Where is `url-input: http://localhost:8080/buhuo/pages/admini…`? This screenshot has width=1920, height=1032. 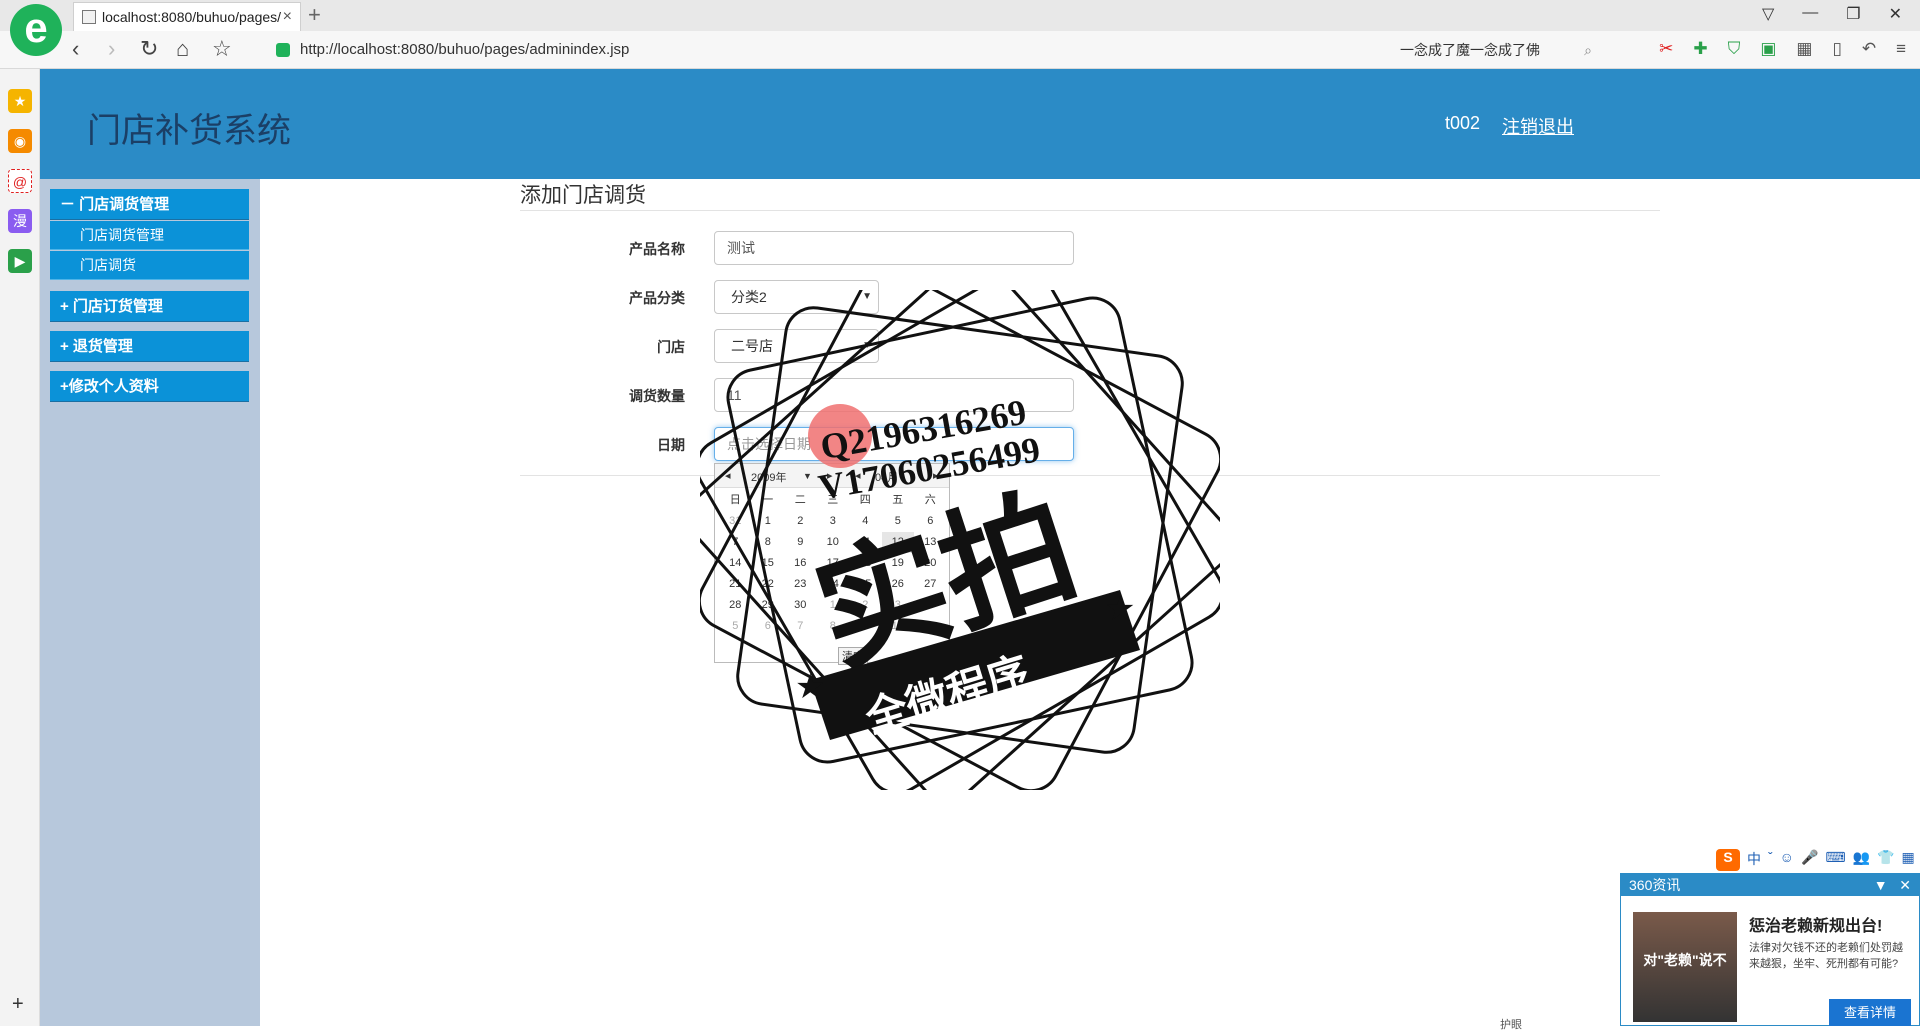 url-input: http://localhost:8080/buhuo/pages/admini… is located at coordinates (782, 50).